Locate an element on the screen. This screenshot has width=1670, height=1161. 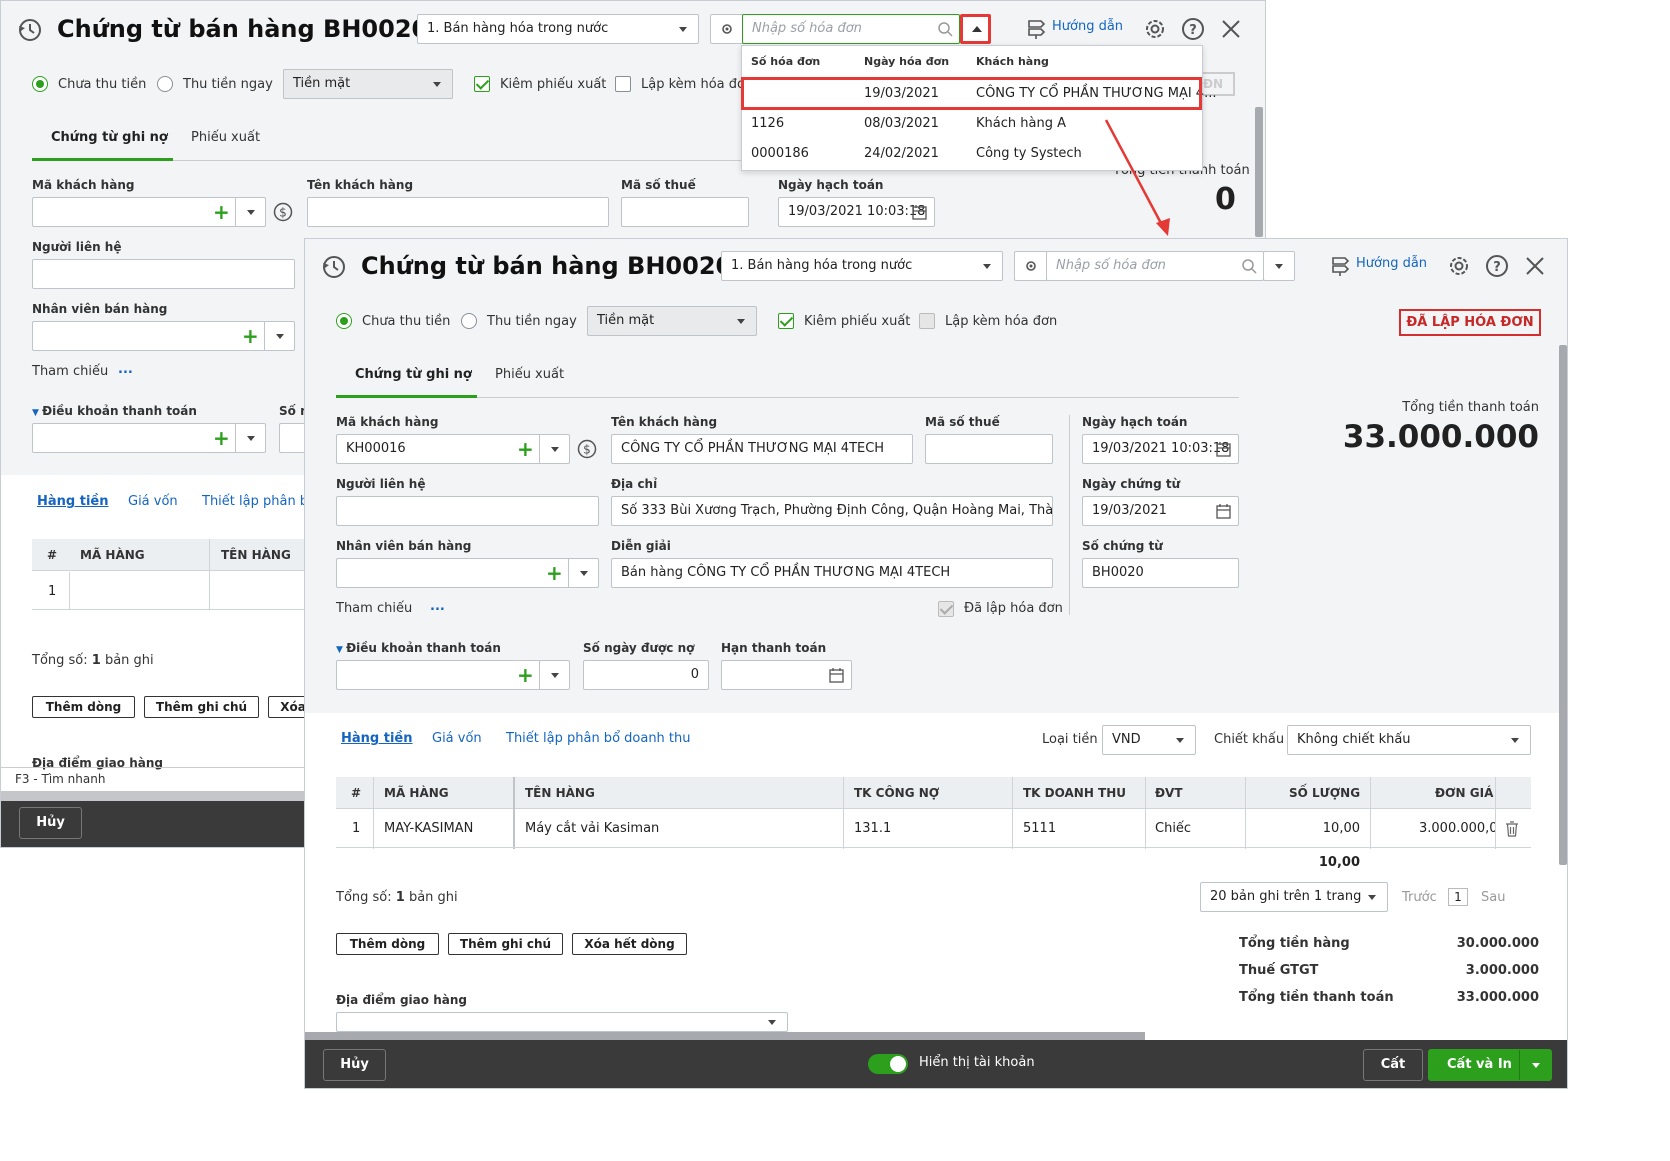
save-button: Cất is located at coordinates (1393, 1065).